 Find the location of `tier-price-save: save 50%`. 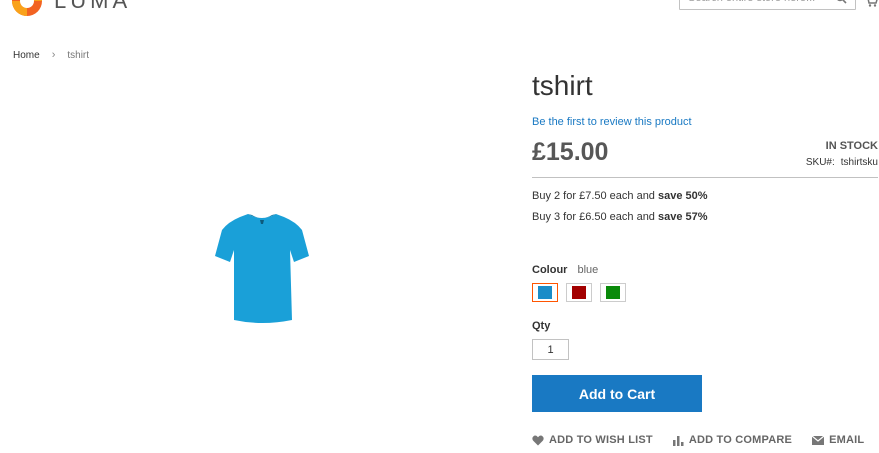

tier-price-save: save 50% is located at coordinates (682, 196).